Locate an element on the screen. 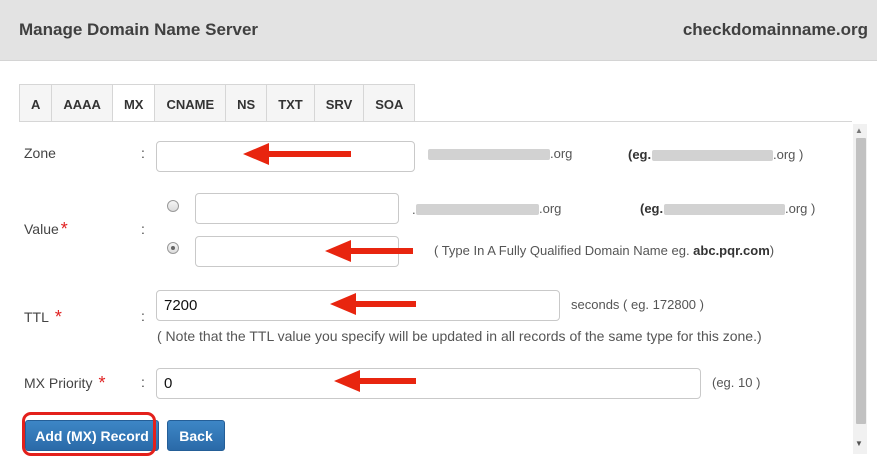  annotation-highlight is located at coordinates (89, 434).